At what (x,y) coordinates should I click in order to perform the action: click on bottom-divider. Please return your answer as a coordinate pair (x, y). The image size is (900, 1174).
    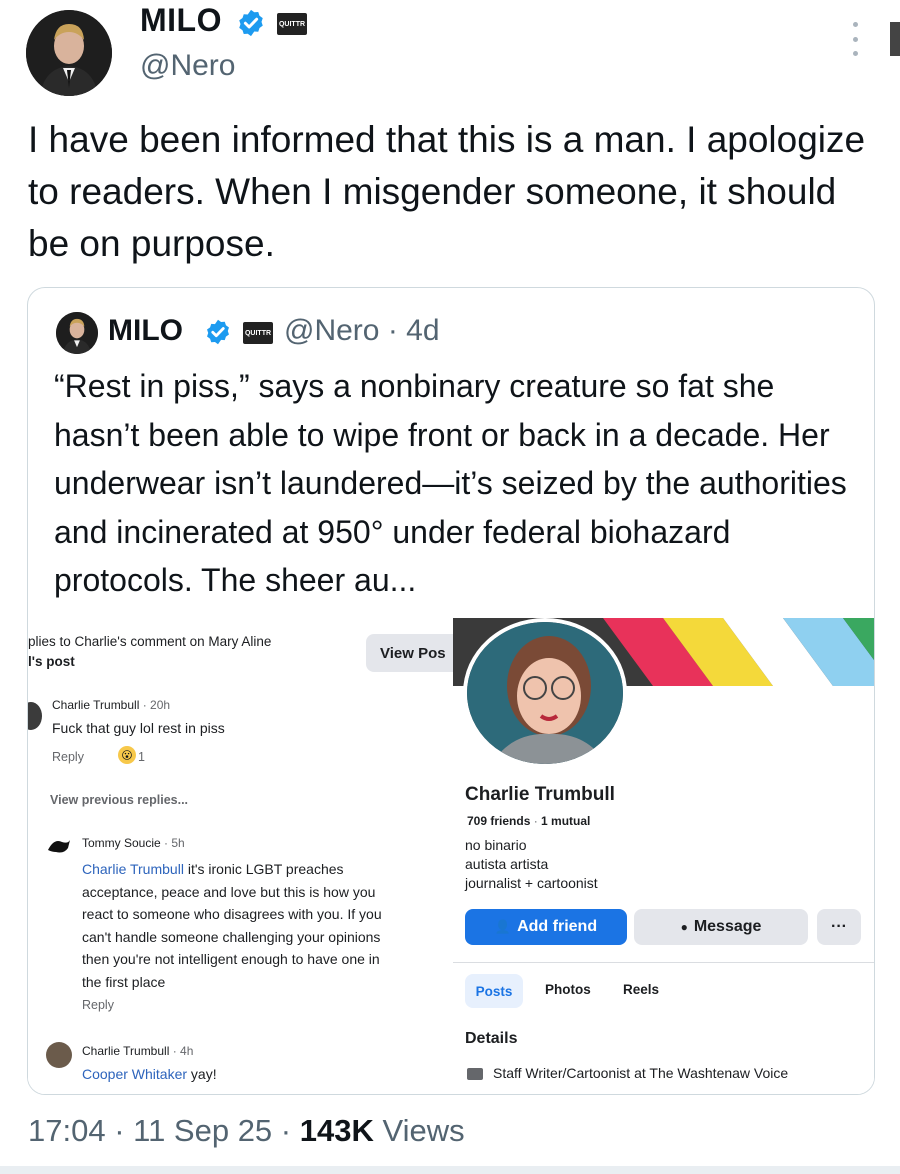
    Looking at the image, I should click on (450, 1170).